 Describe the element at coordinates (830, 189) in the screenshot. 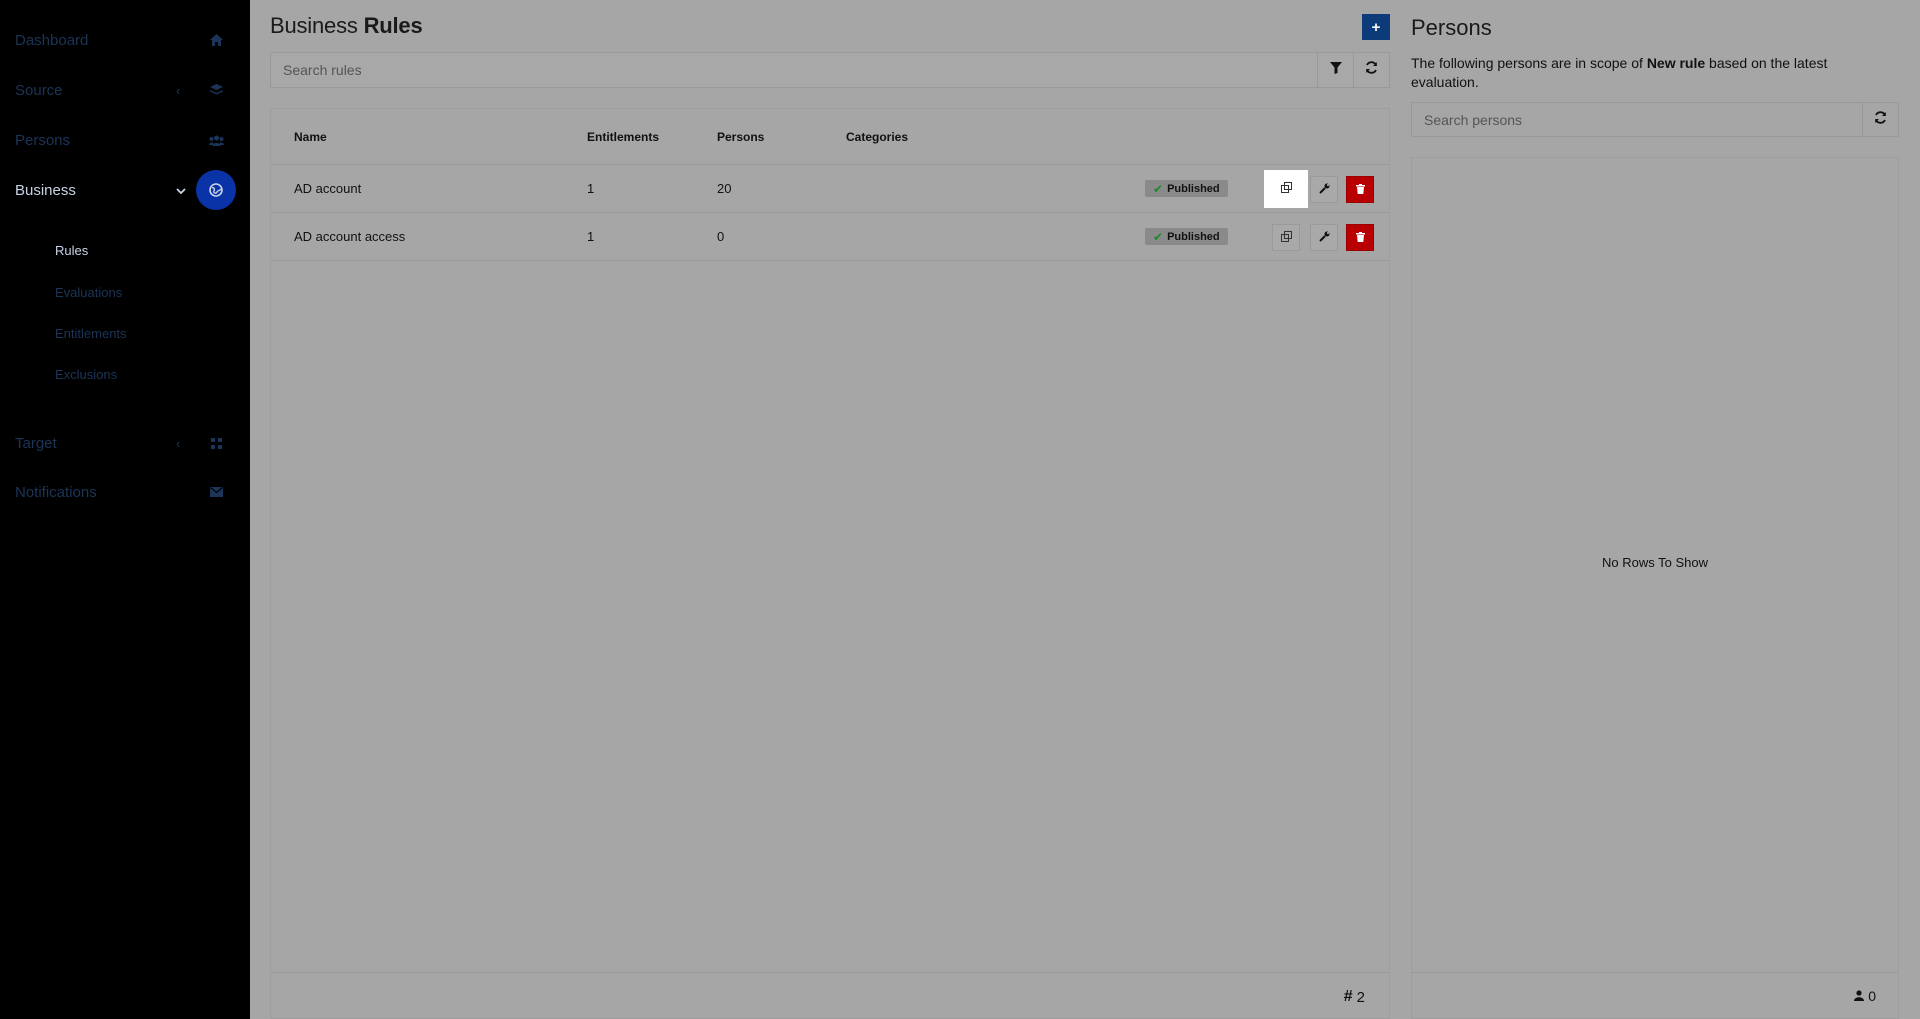

I see `table-row: AD account 1 20 ✔ Published` at that location.